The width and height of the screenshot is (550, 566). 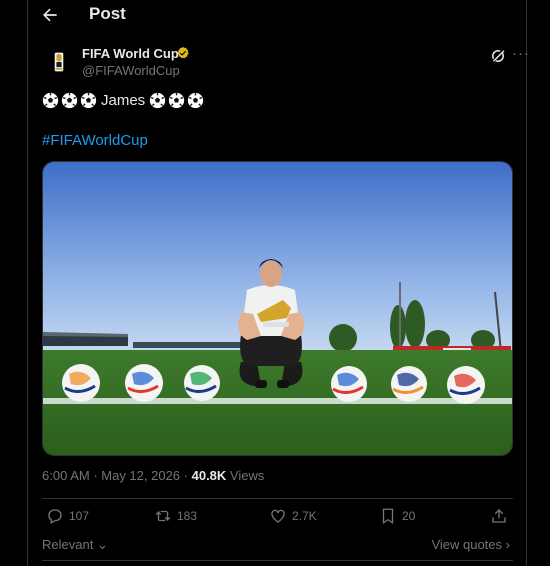 What do you see at coordinates (304, 516) in the screenshot?
I see `like-count: 2.7K` at bounding box center [304, 516].